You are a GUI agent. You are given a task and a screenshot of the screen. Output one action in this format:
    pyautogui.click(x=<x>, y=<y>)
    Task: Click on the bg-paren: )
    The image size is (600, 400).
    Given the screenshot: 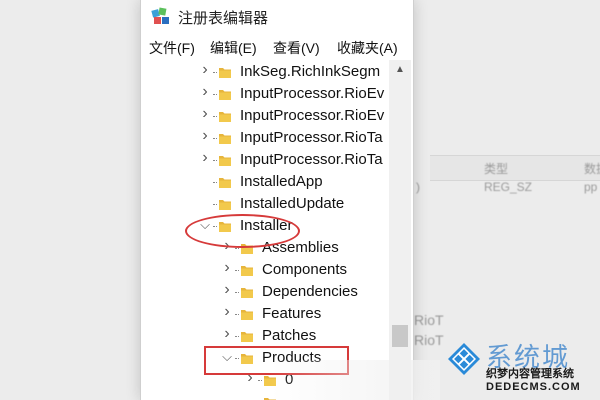 What is the action you would take?
    pyautogui.click(x=418, y=187)
    